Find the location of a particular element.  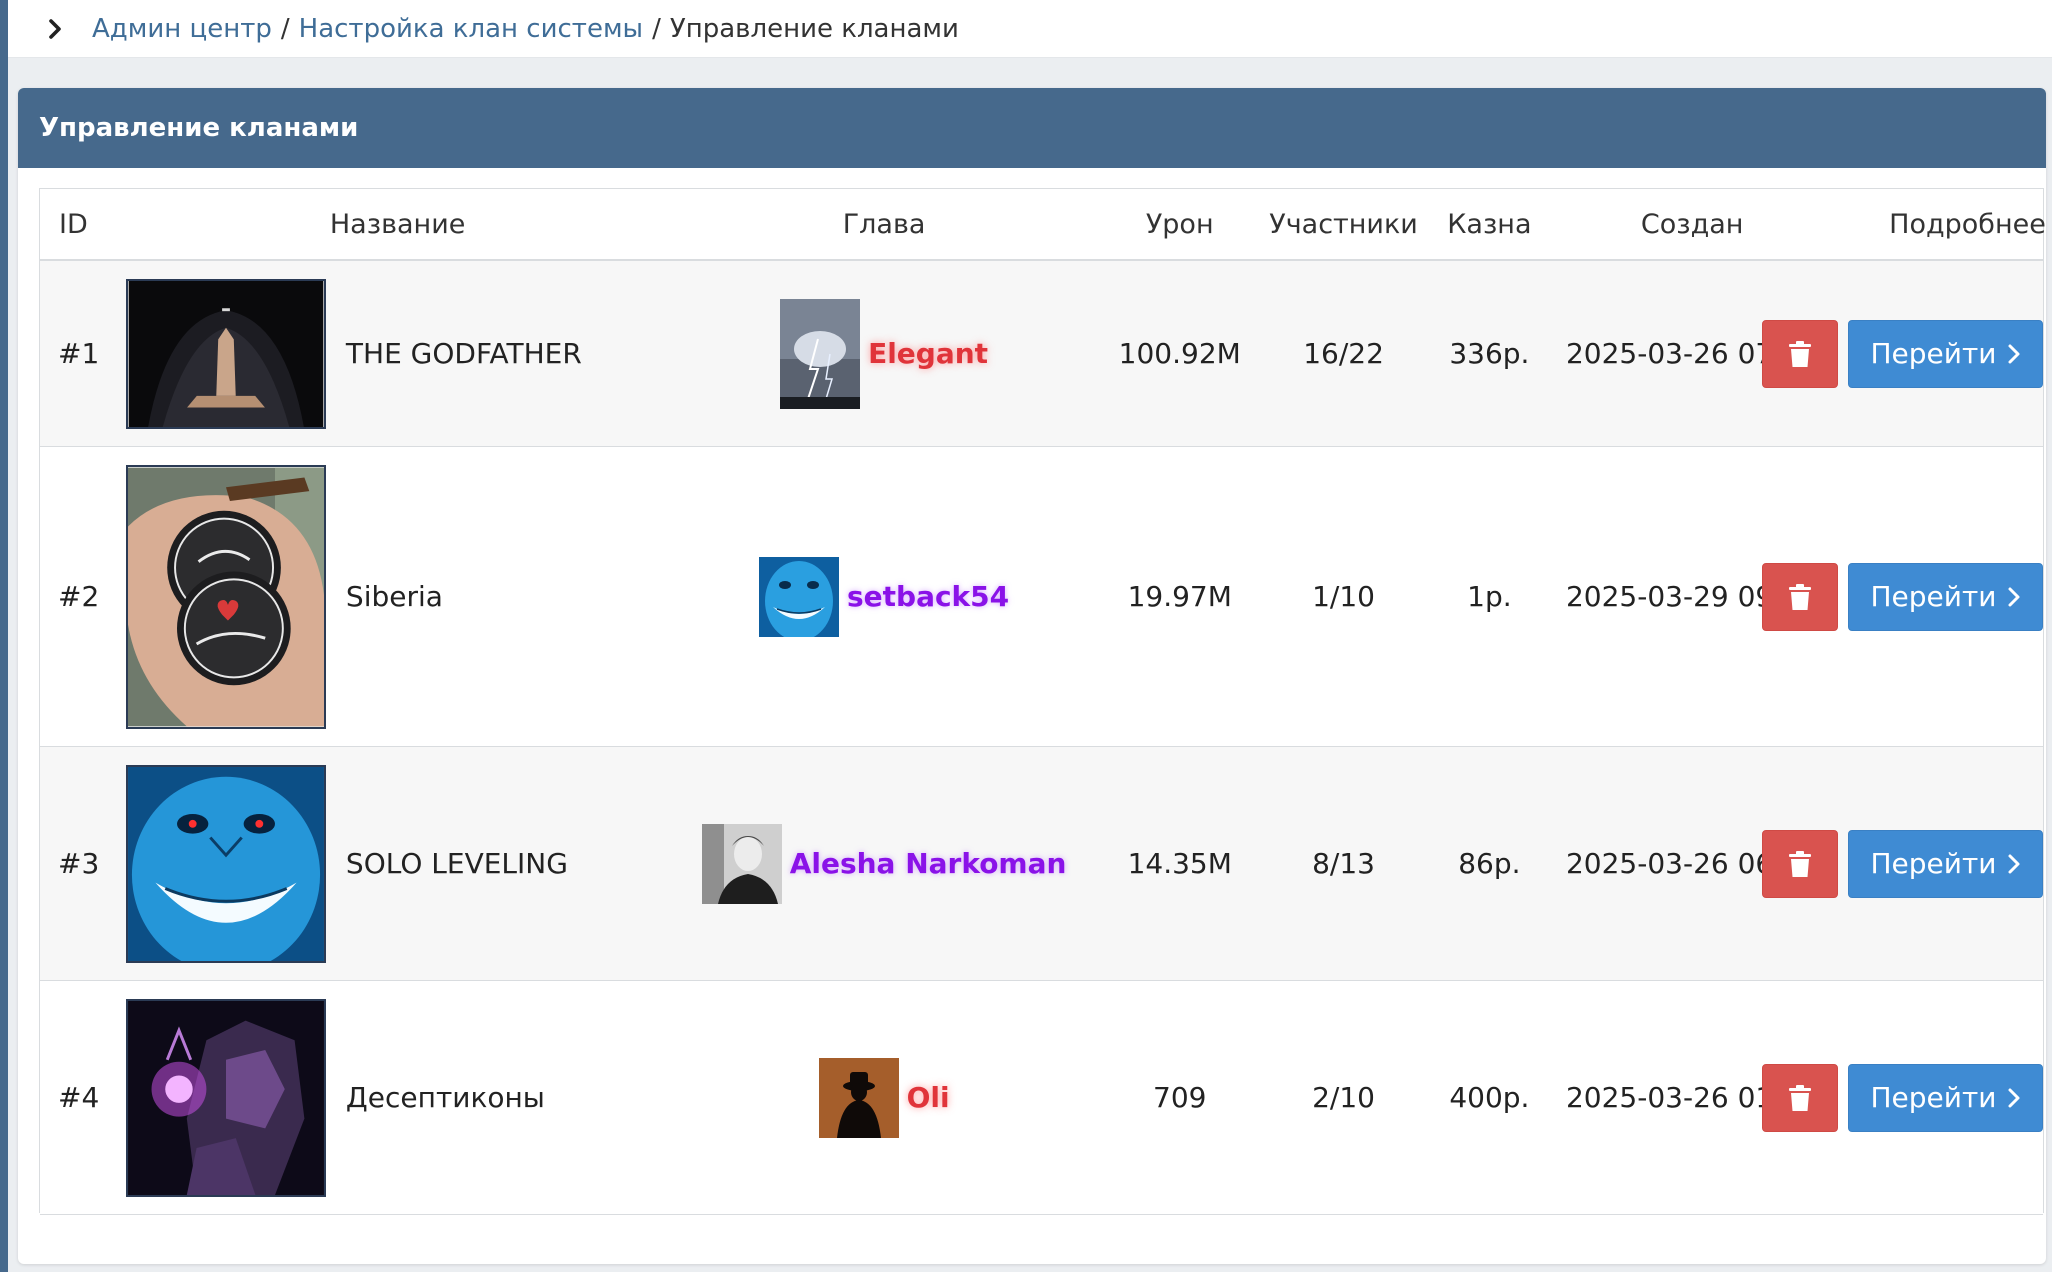

clan-bank: 400р. is located at coordinates (1489, 1097).